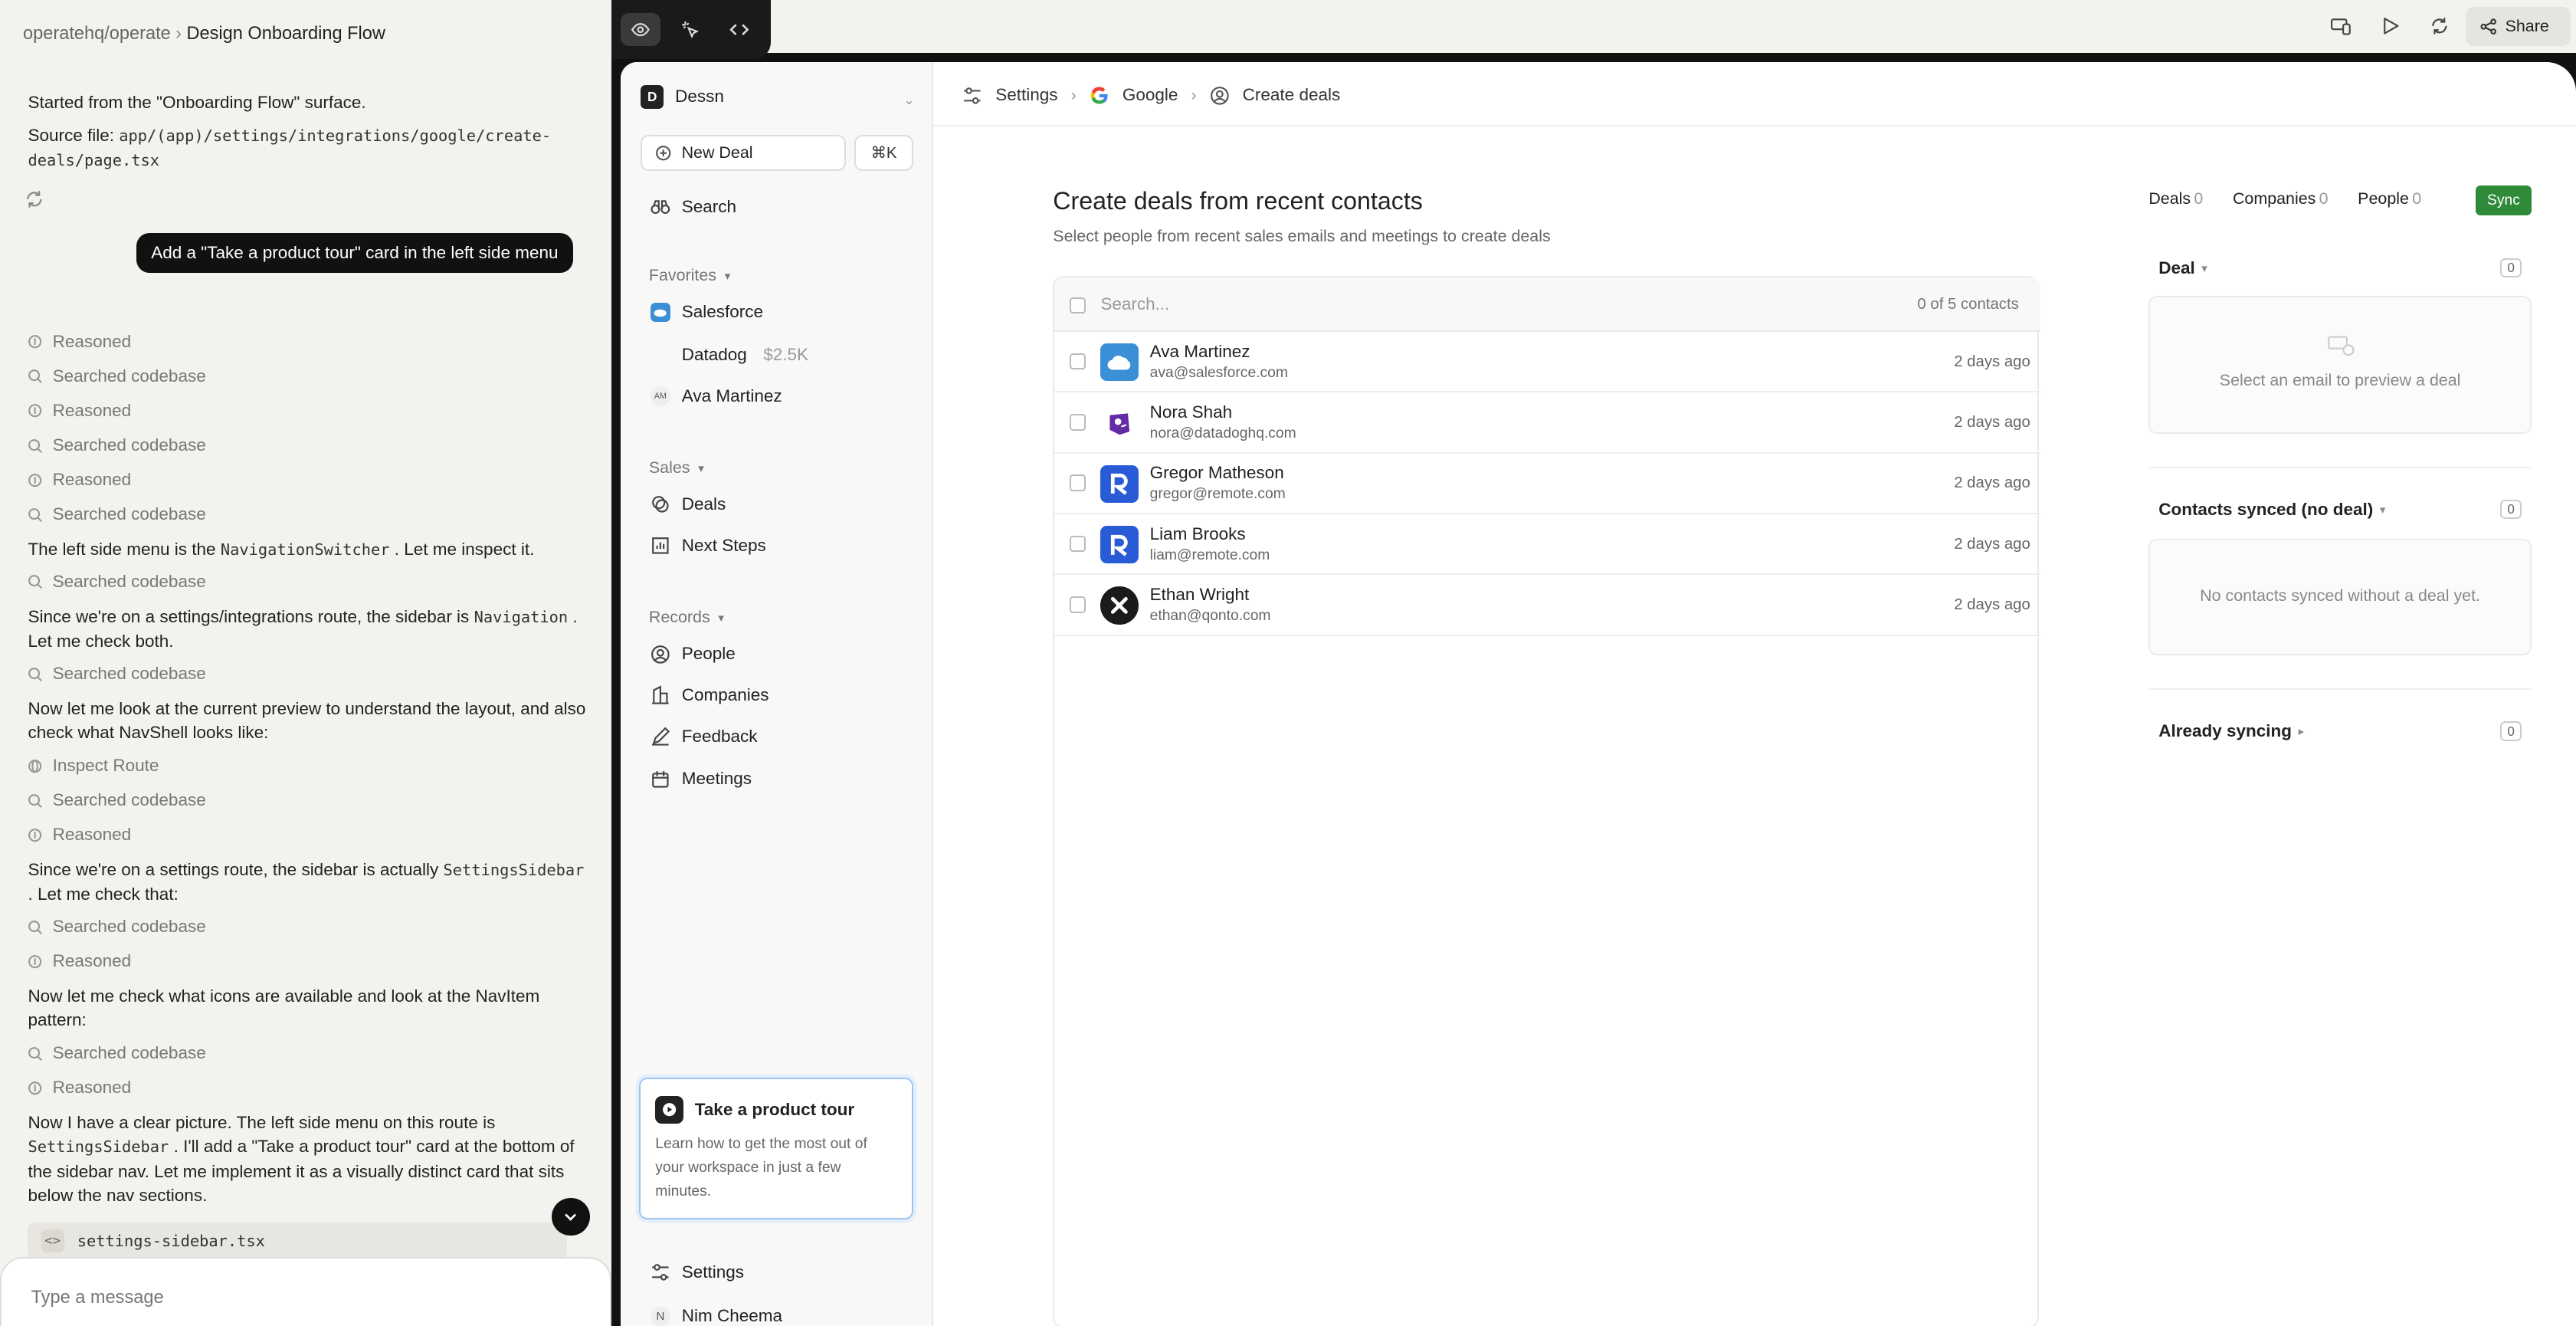  What do you see at coordinates (2274, 198) in the screenshot?
I see `tab-label: Companies` at bounding box center [2274, 198].